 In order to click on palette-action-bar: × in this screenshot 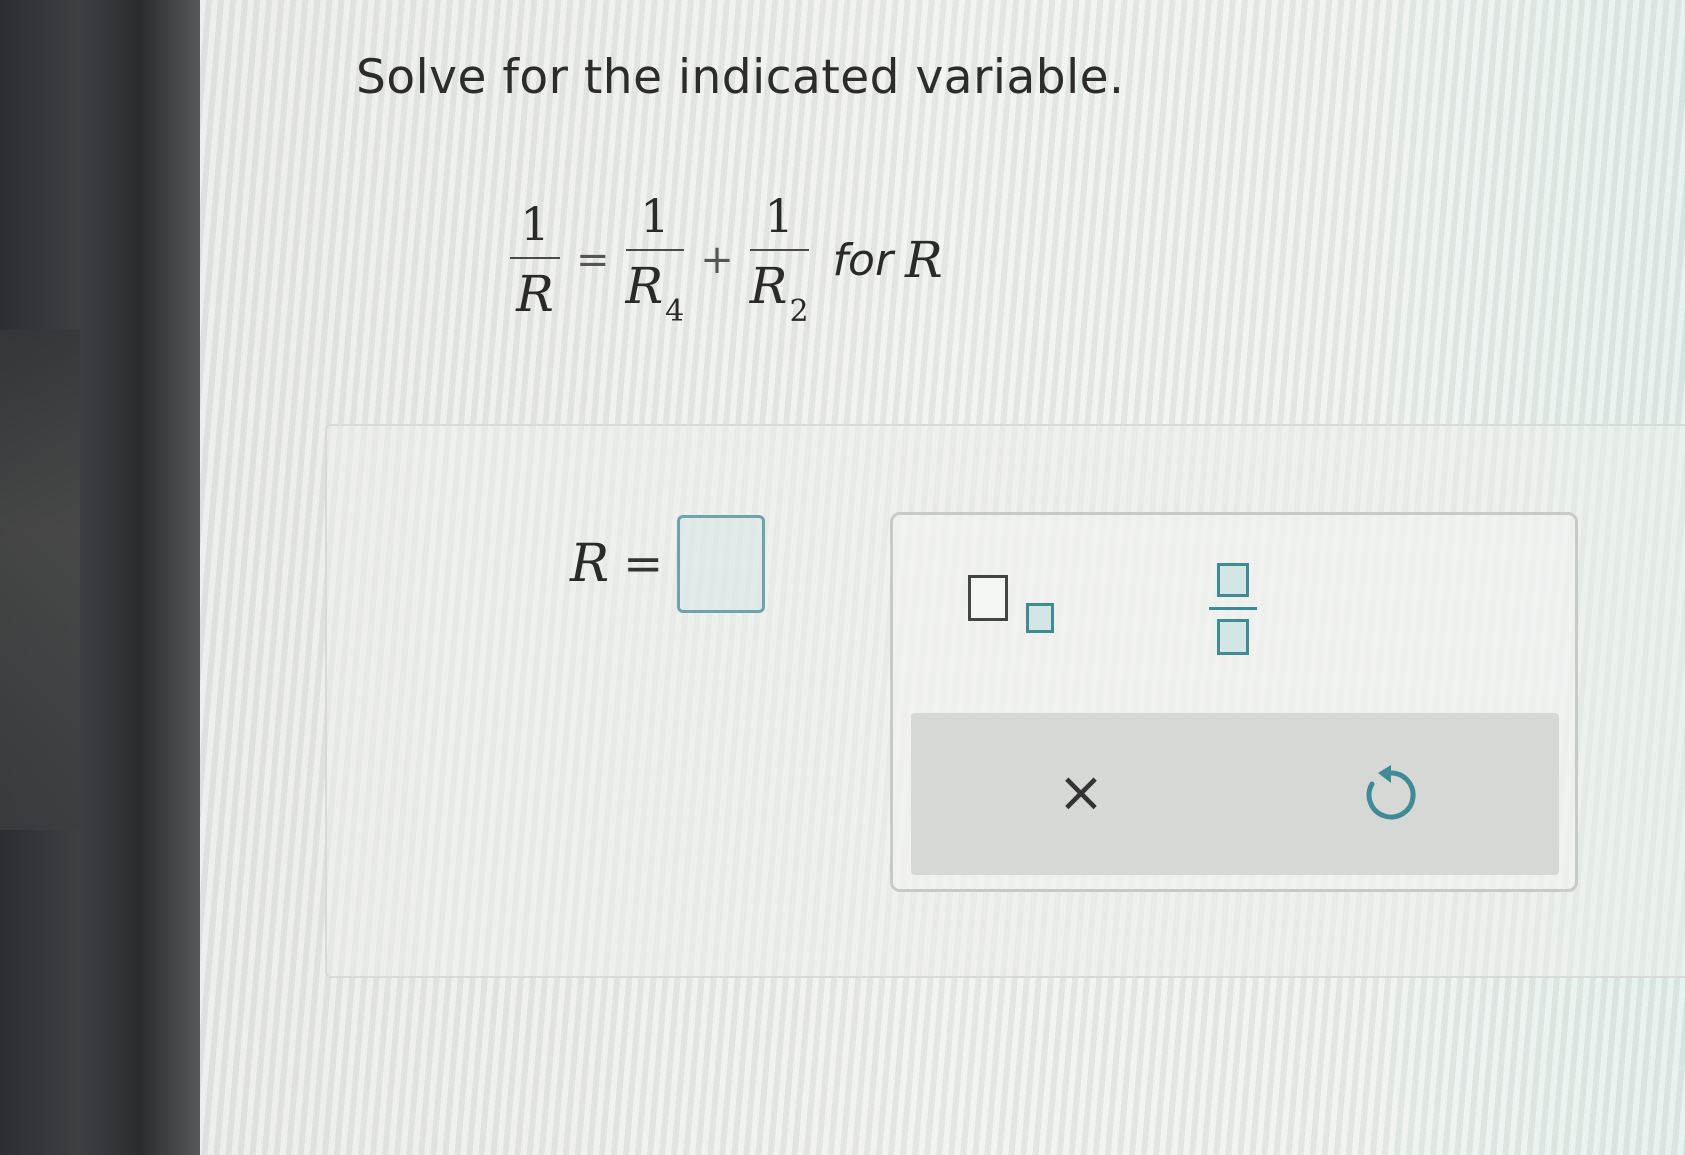, I will do `click(1235, 794)`.